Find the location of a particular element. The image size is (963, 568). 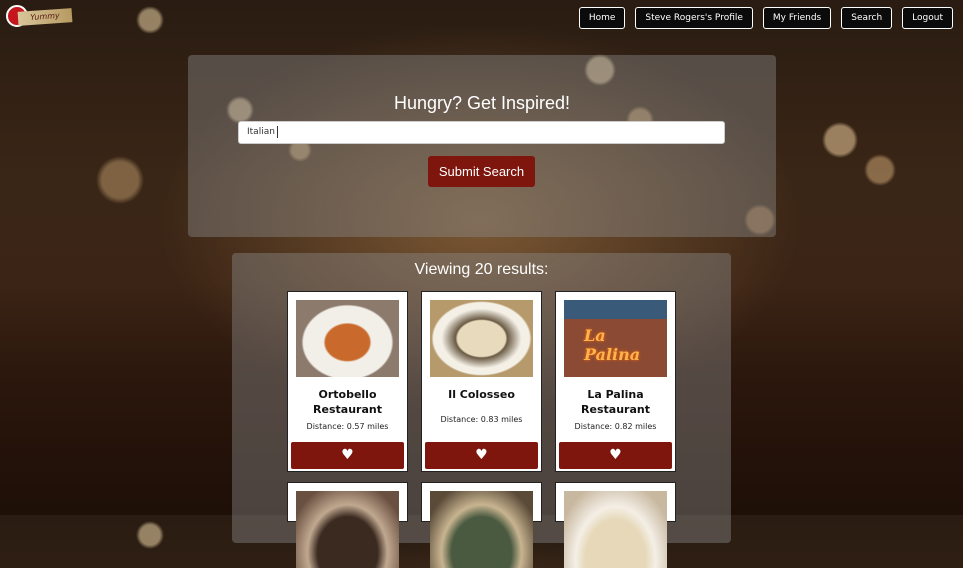

restaurant-name: Ortobello Restaurant is located at coordinates (347, 402).